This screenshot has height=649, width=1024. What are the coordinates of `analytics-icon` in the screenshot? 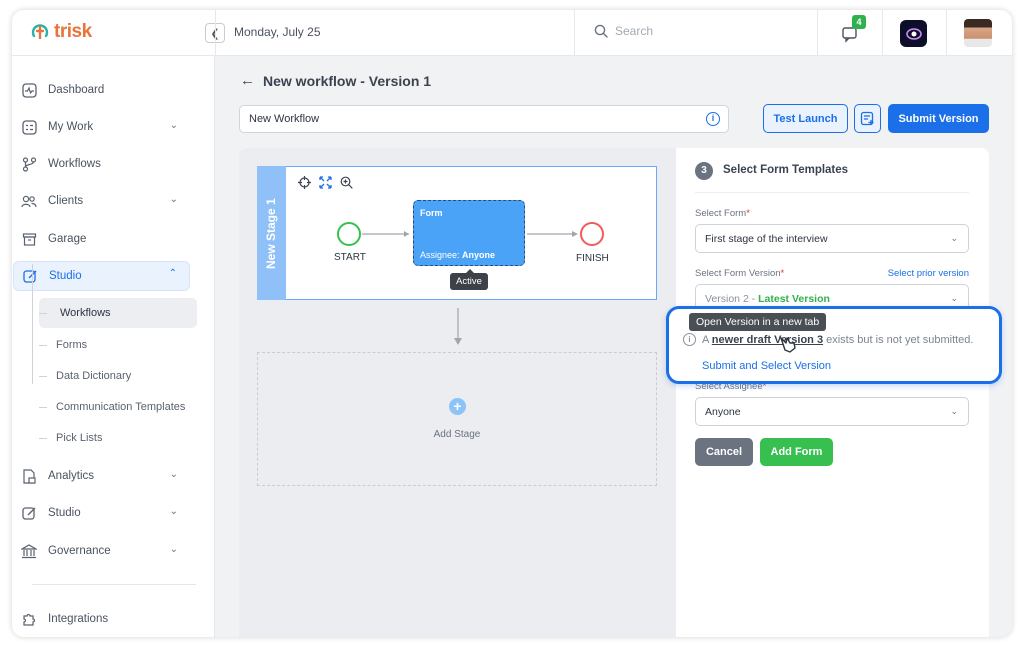 It's located at (29, 476).